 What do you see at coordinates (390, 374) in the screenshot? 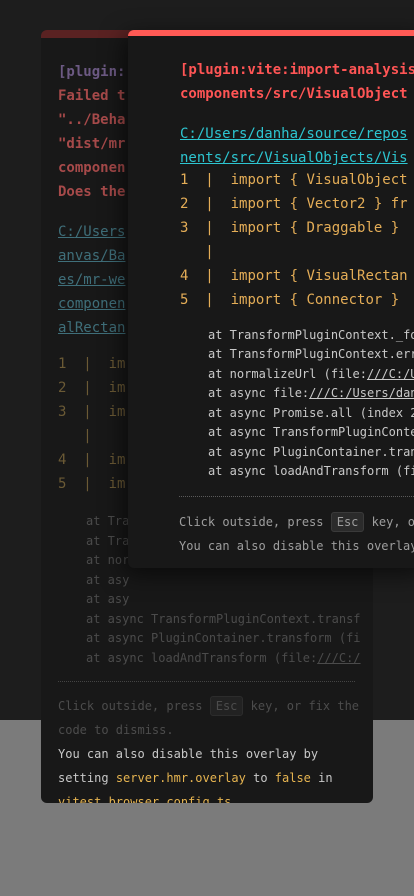
I see `stack-frame-link: ///C:/U` at bounding box center [390, 374].